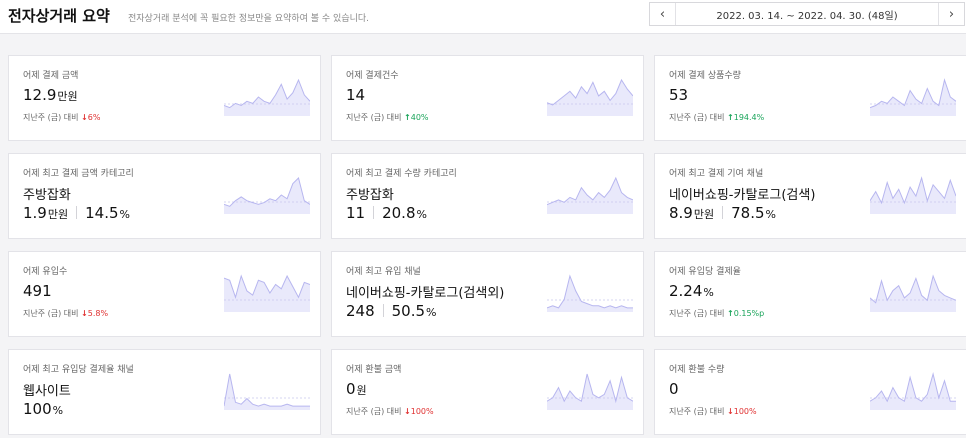 The width and height of the screenshot is (966, 438). What do you see at coordinates (351, 389) in the screenshot?
I see `value-number: 0` at bounding box center [351, 389].